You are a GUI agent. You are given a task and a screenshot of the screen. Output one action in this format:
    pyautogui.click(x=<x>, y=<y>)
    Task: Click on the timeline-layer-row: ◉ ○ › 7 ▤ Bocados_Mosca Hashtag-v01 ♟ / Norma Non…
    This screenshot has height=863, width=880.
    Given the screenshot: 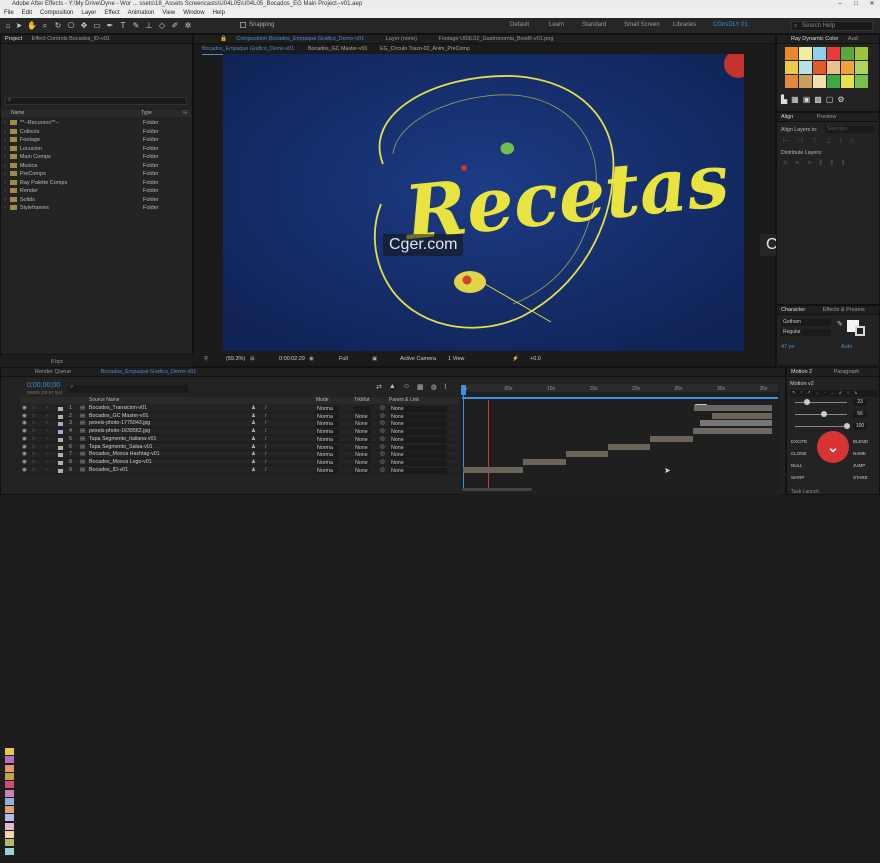 What is the action you would take?
    pyautogui.click(x=240, y=455)
    